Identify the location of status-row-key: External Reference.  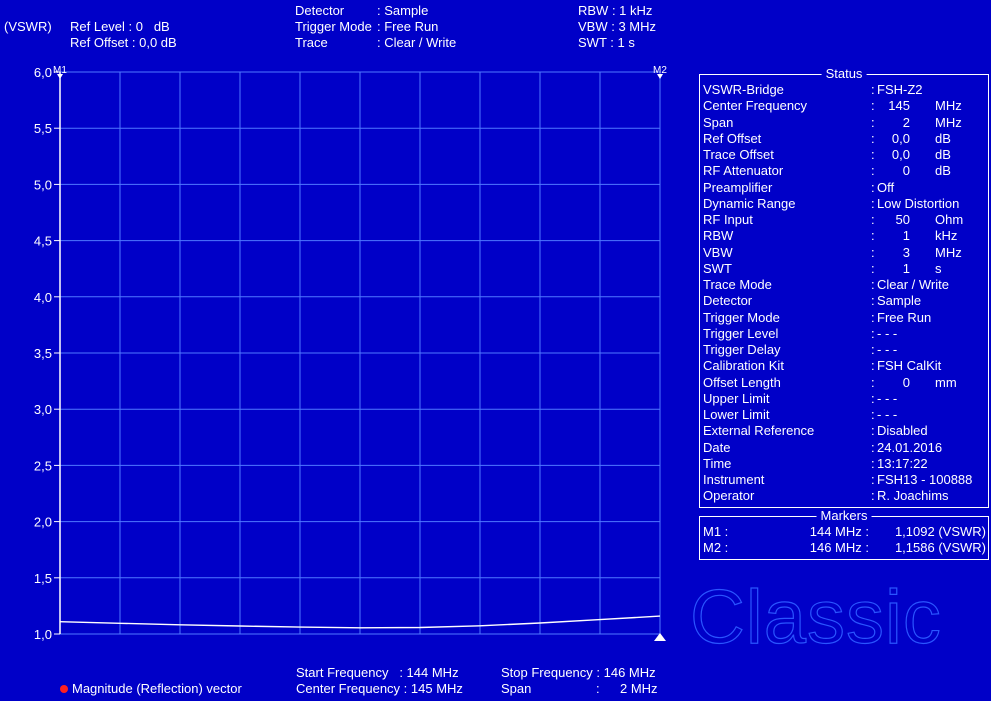
(759, 431).